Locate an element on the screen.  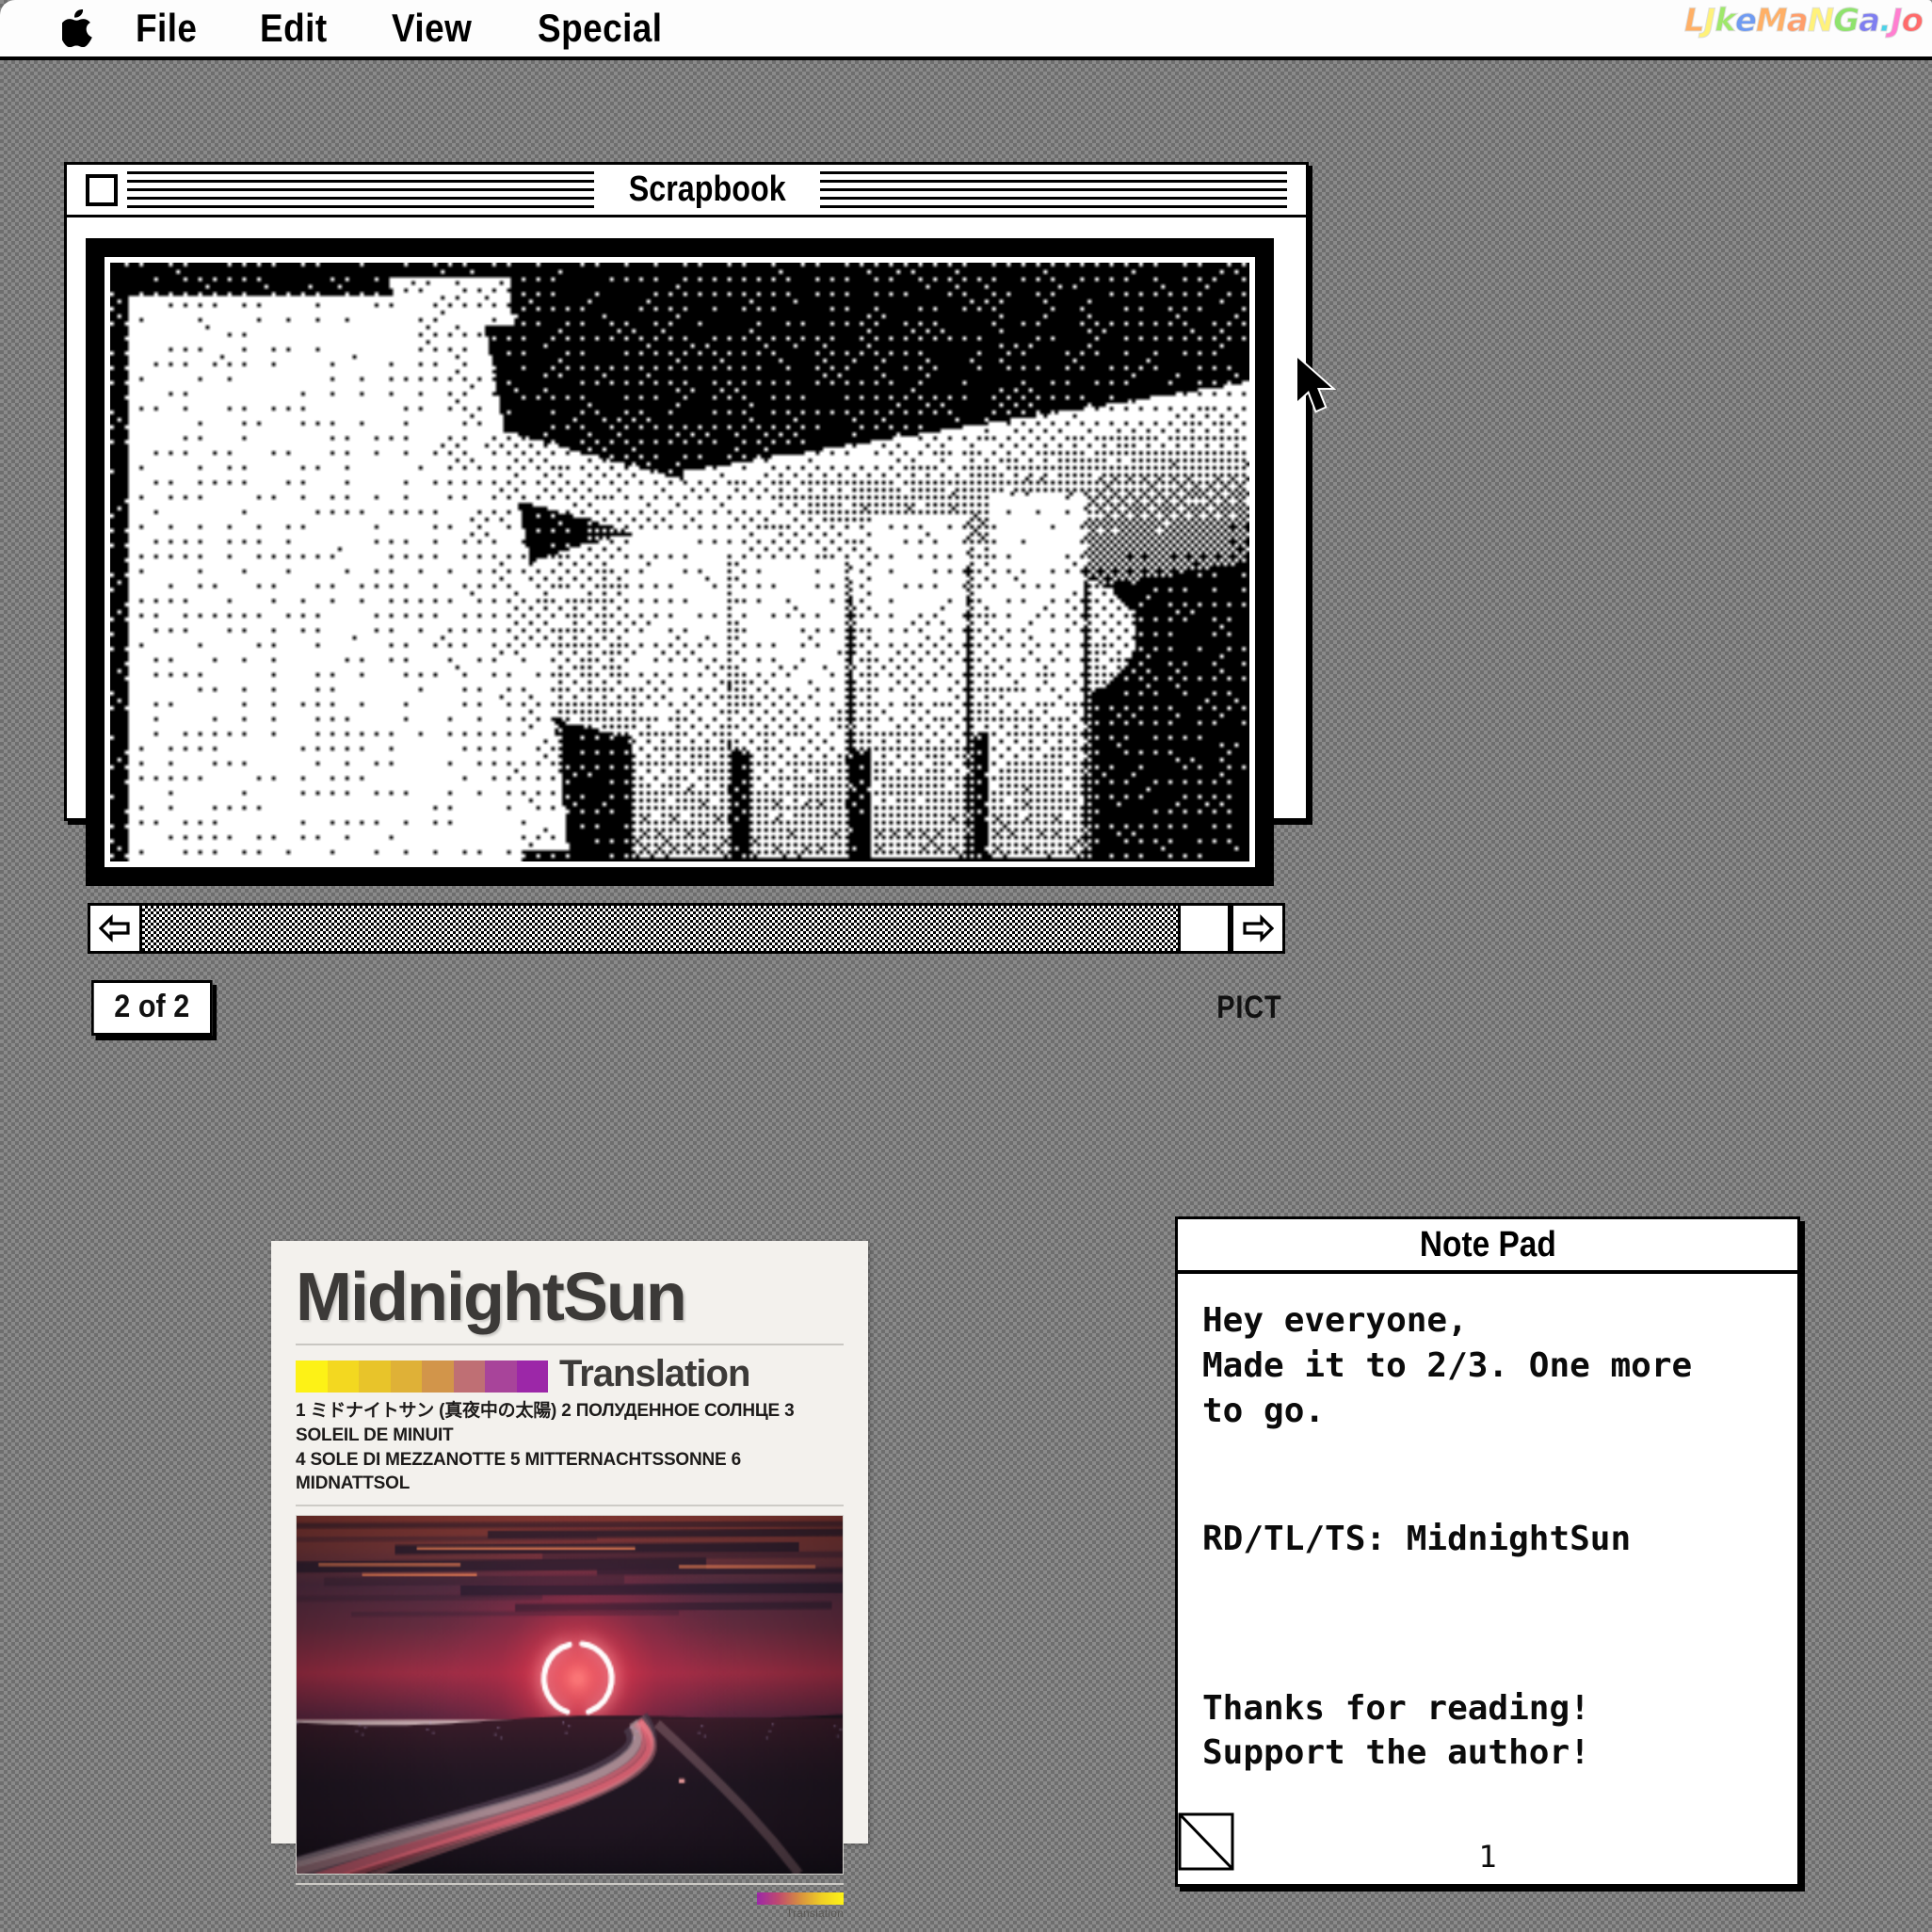
notepad-credits: RD/TL/TS: MidnightSun is located at coordinates (1417, 1538).